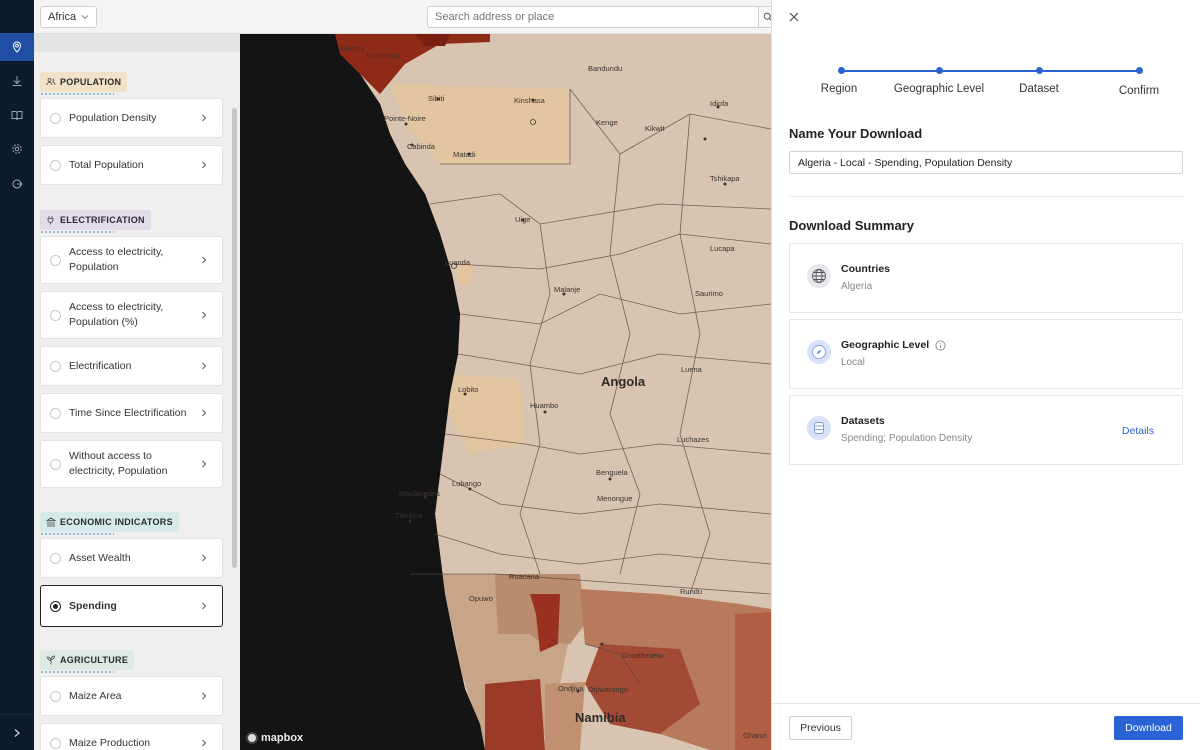 This screenshot has height=750, width=1200. What do you see at coordinates (986, 354) in the screenshot?
I see `summary-card-geographic-level: Geographic Level Local` at bounding box center [986, 354].